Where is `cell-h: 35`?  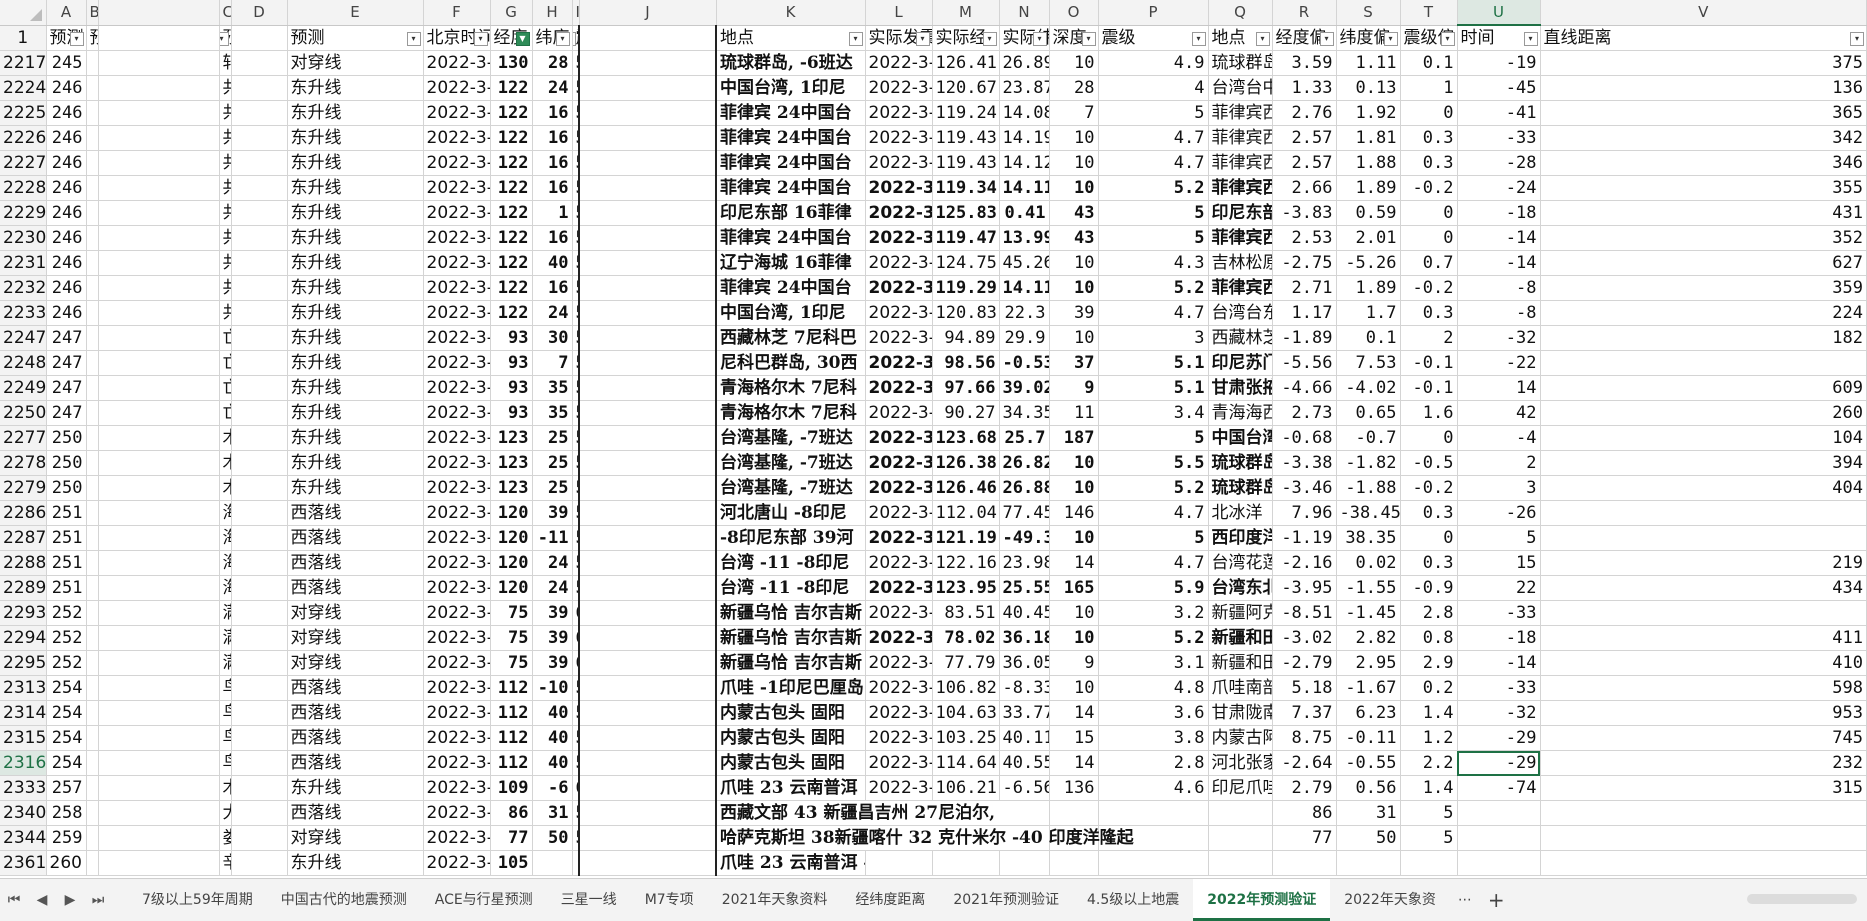 cell-h: 35 is located at coordinates (552, 388).